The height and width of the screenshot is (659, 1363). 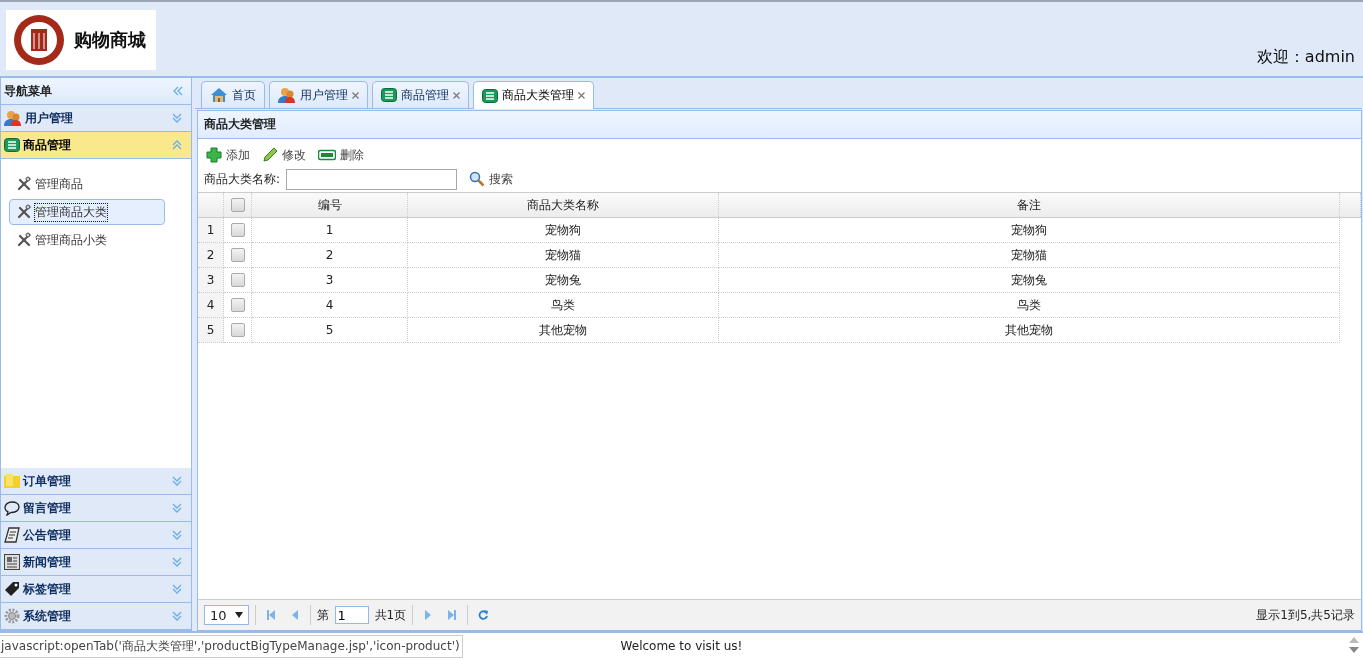 I want to click on browser-status-bar: javascript:openTab('商品大类管理','productBigTypeManage.jsp','icon-product'), so click(x=231, y=646).